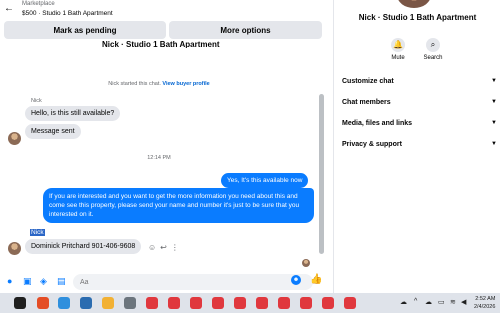  What do you see at coordinates (250, 303) in the screenshot?
I see `windows-taskbar: ☁ ^ ☁ ▭ ≋ ◀ 2:52 AM 2/4/2026` at bounding box center [250, 303].